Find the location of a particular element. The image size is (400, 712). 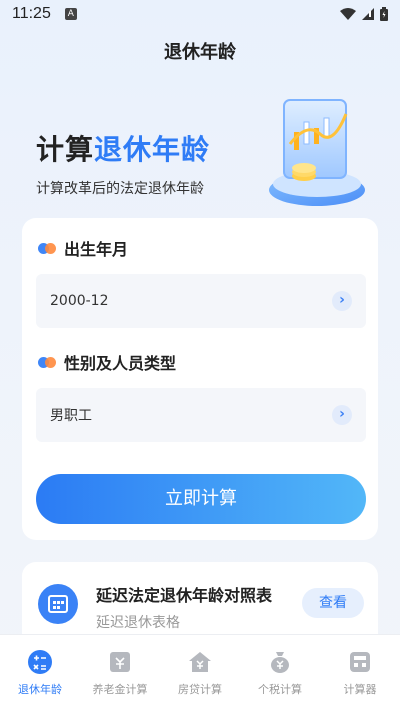

tab-mortgage: 房贷计算 is located at coordinates (200, 673).